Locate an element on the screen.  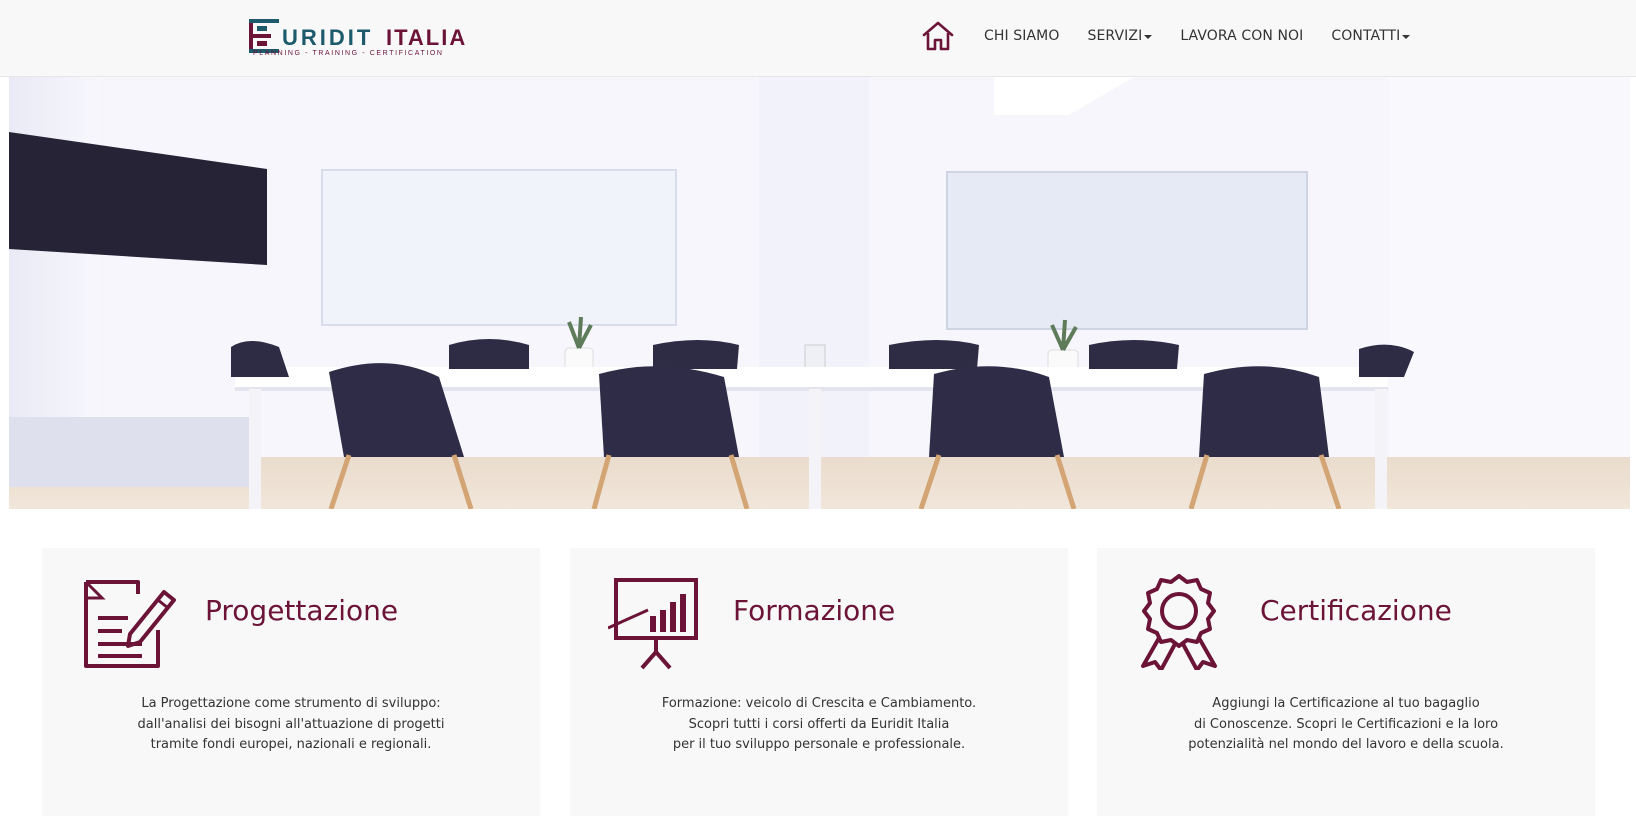
service-title: Progettazione is located at coordinates (302, 610).